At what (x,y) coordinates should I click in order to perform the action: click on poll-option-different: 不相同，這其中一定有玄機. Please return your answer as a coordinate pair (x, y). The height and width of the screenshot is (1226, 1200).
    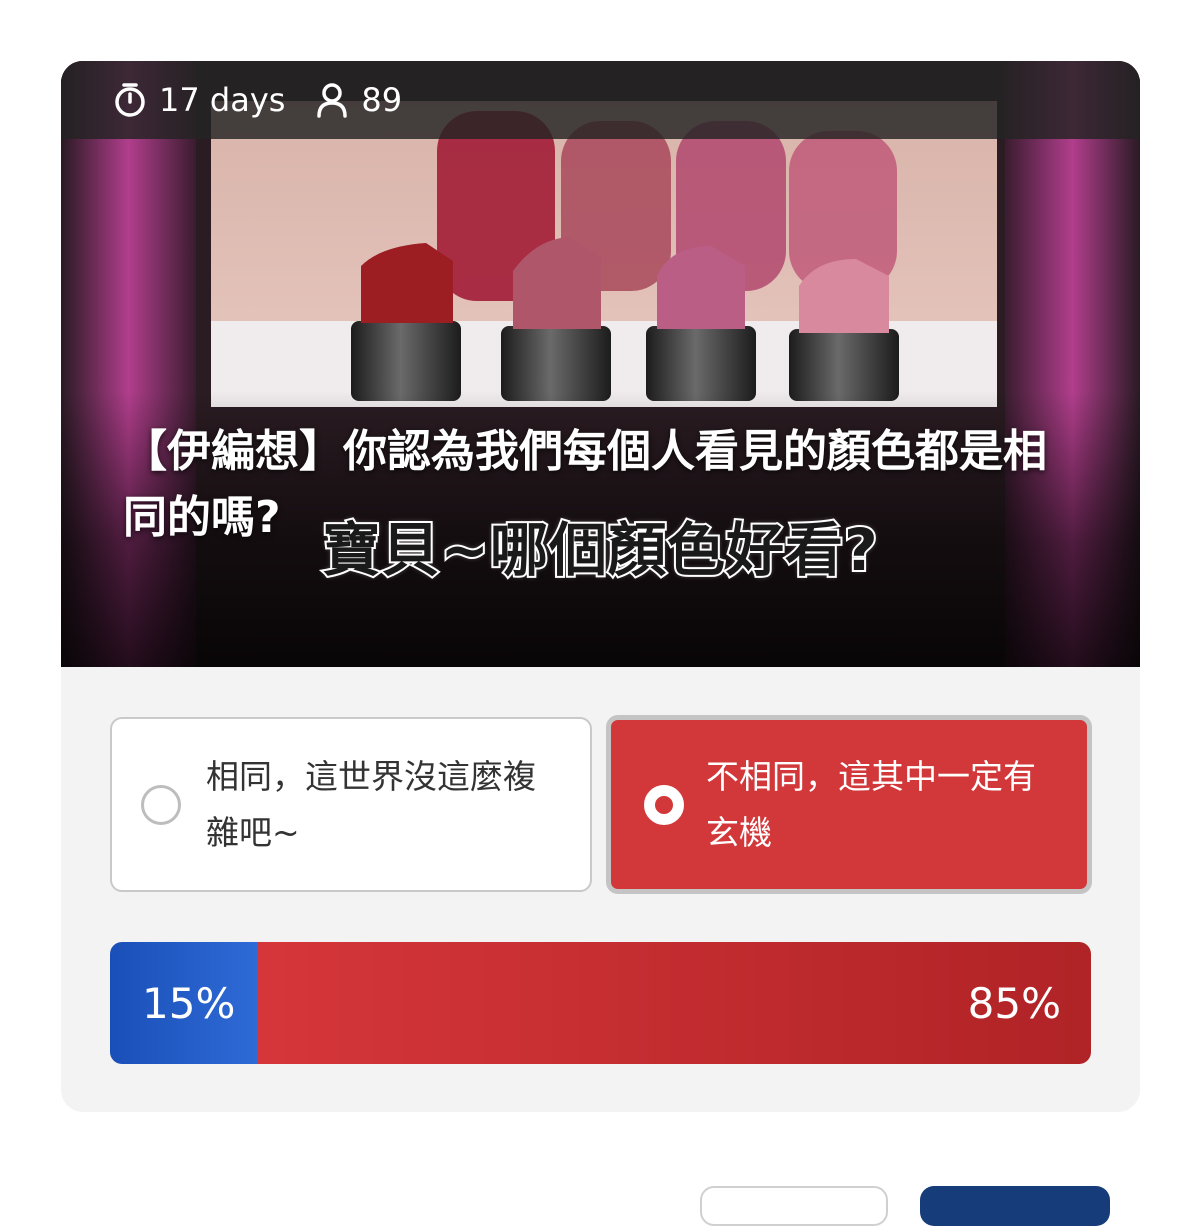
    Looking at the image, I should click on (849, 804).